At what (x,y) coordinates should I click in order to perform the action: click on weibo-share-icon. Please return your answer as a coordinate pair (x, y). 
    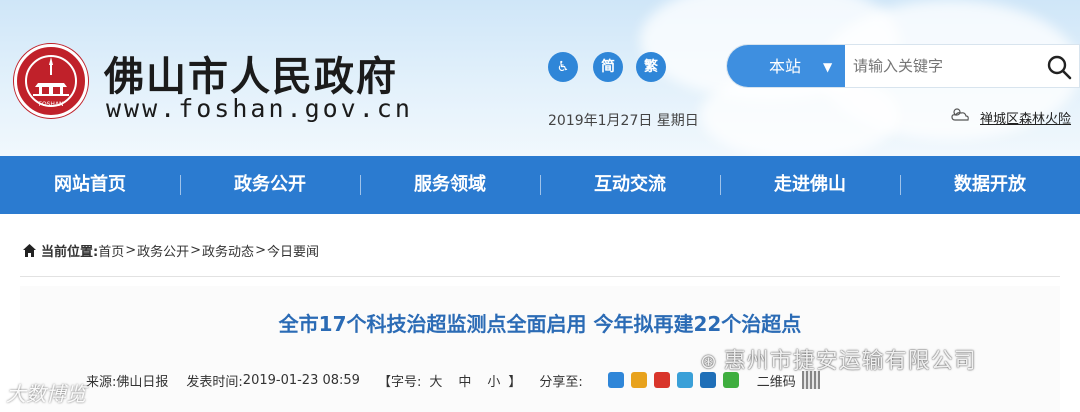
    Looking at the image, I should click on (661, 380).